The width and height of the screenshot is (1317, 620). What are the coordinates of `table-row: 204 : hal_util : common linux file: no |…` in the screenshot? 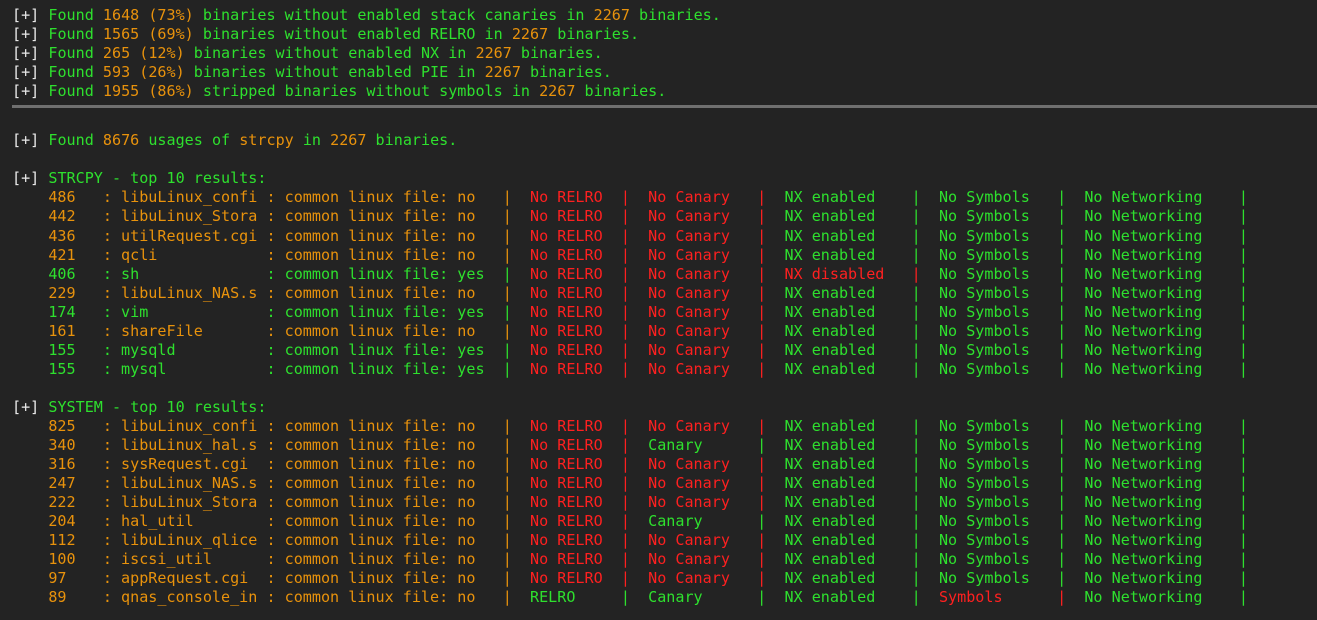 It's located at (664, 521).